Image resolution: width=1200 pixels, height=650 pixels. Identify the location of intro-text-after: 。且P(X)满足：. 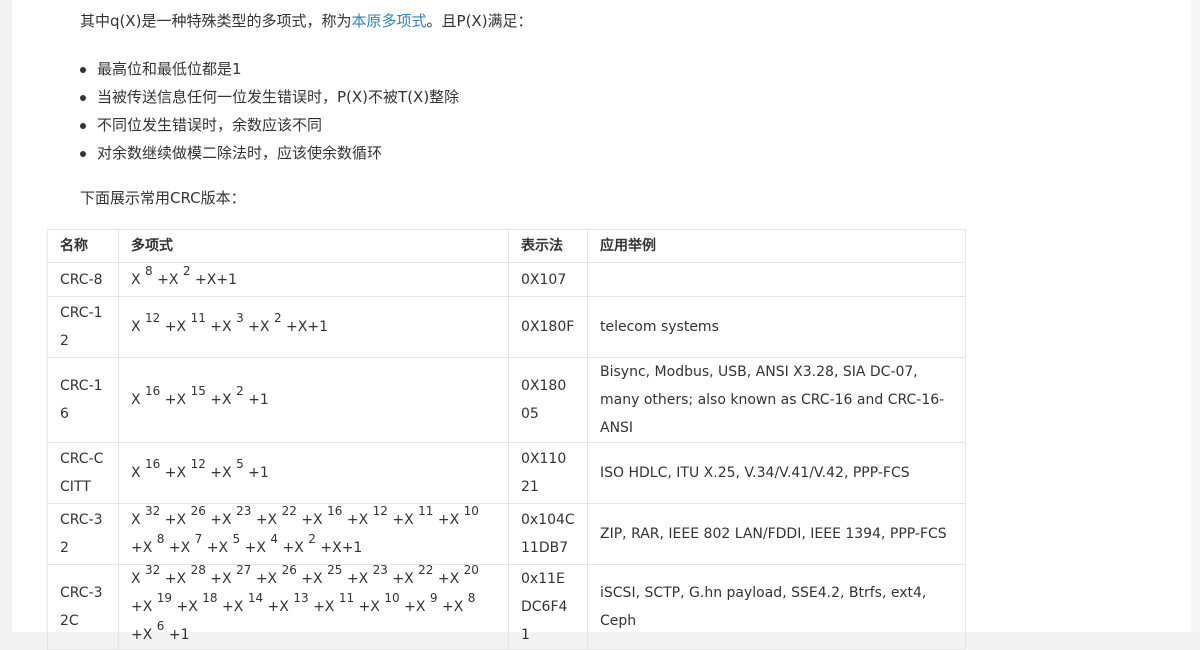
(479, 21).